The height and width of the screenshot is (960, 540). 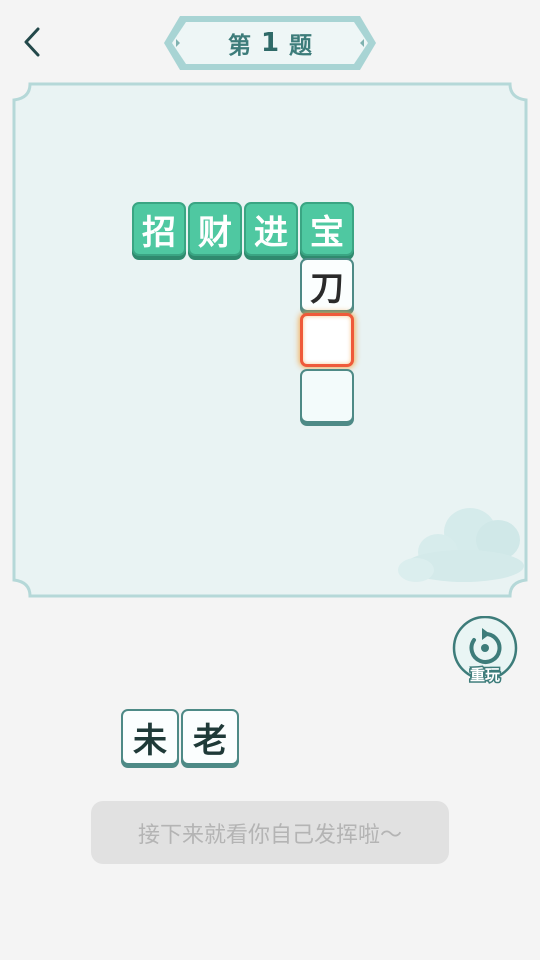 I want to click on hint-bar: 接下来就看你自己发挥啦～, so click(x=270, y=832).